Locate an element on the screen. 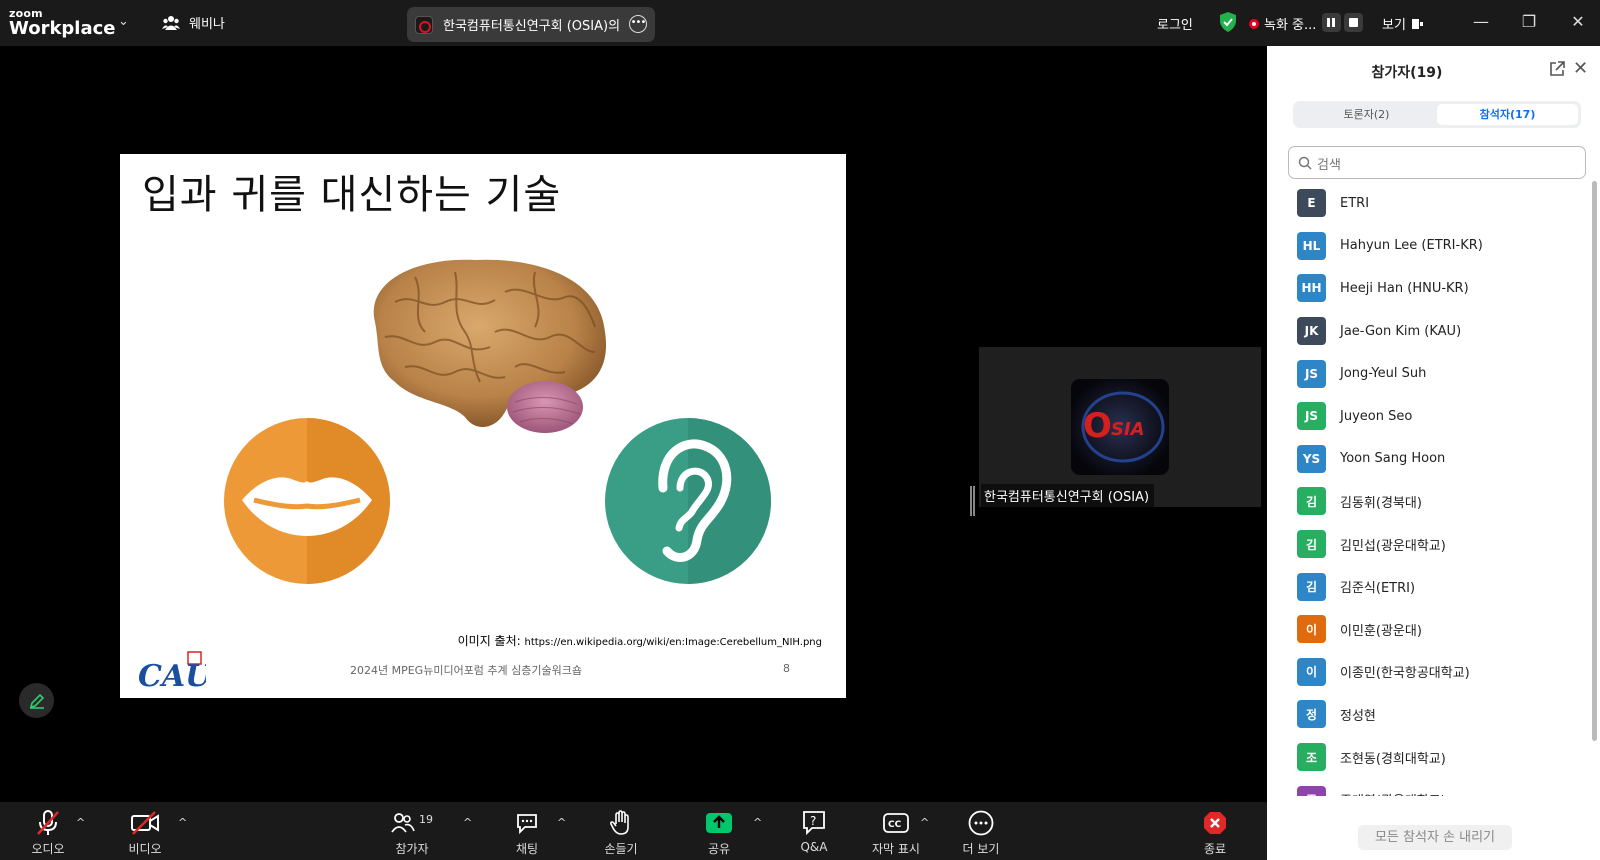 The height and width of the screenshot is (860, 1600). microphone-muted-icon is located at coordinates (48, 822).